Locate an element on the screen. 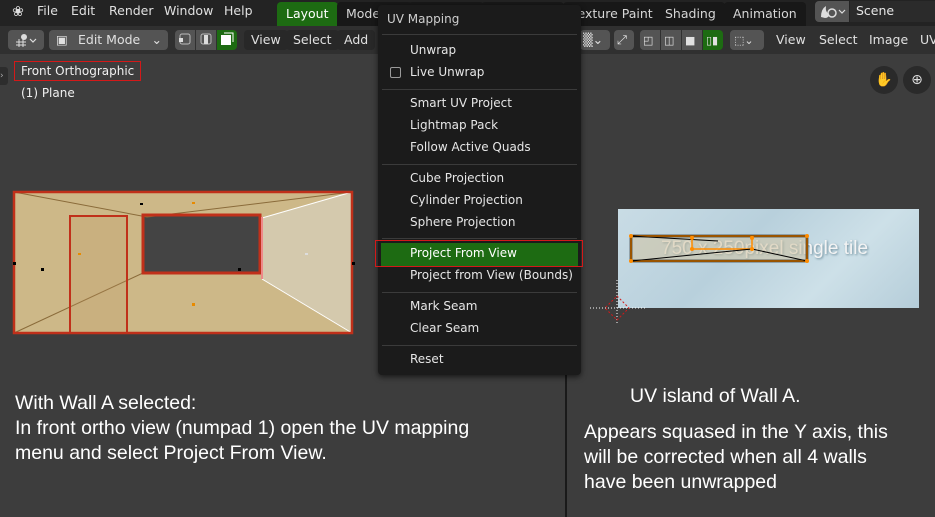 The height and width of the screenshot is (517, 935). editor-type-button is located at coordinates (26, 40).